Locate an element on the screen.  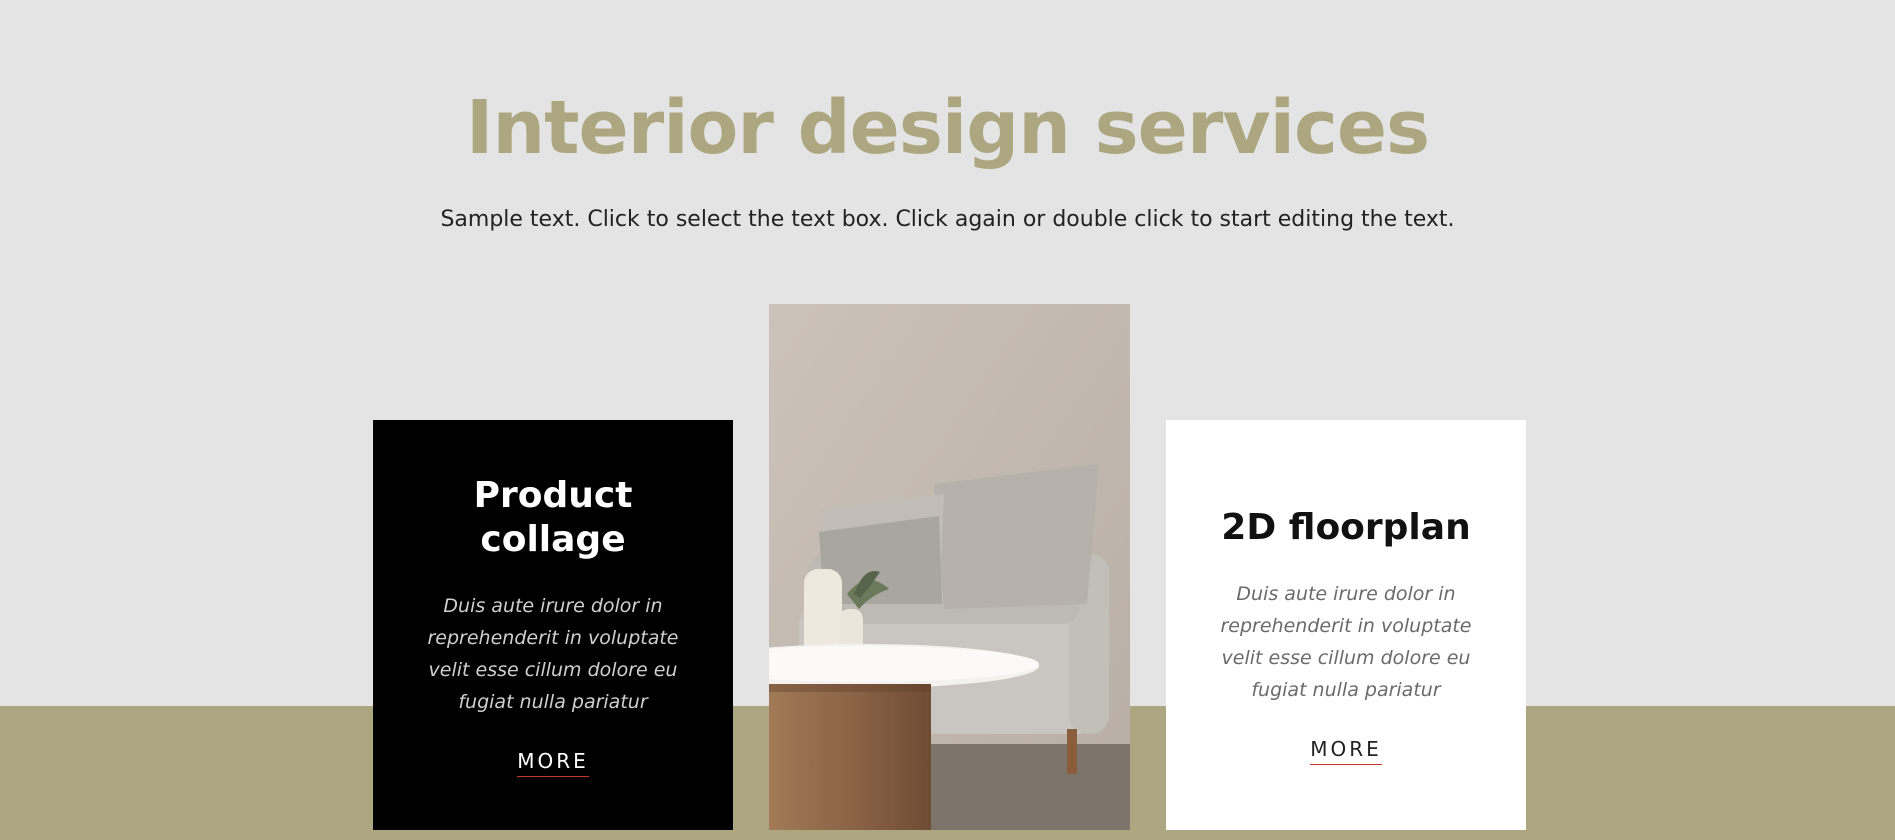
card-title: Product collage is located at coordinates (553, 517).